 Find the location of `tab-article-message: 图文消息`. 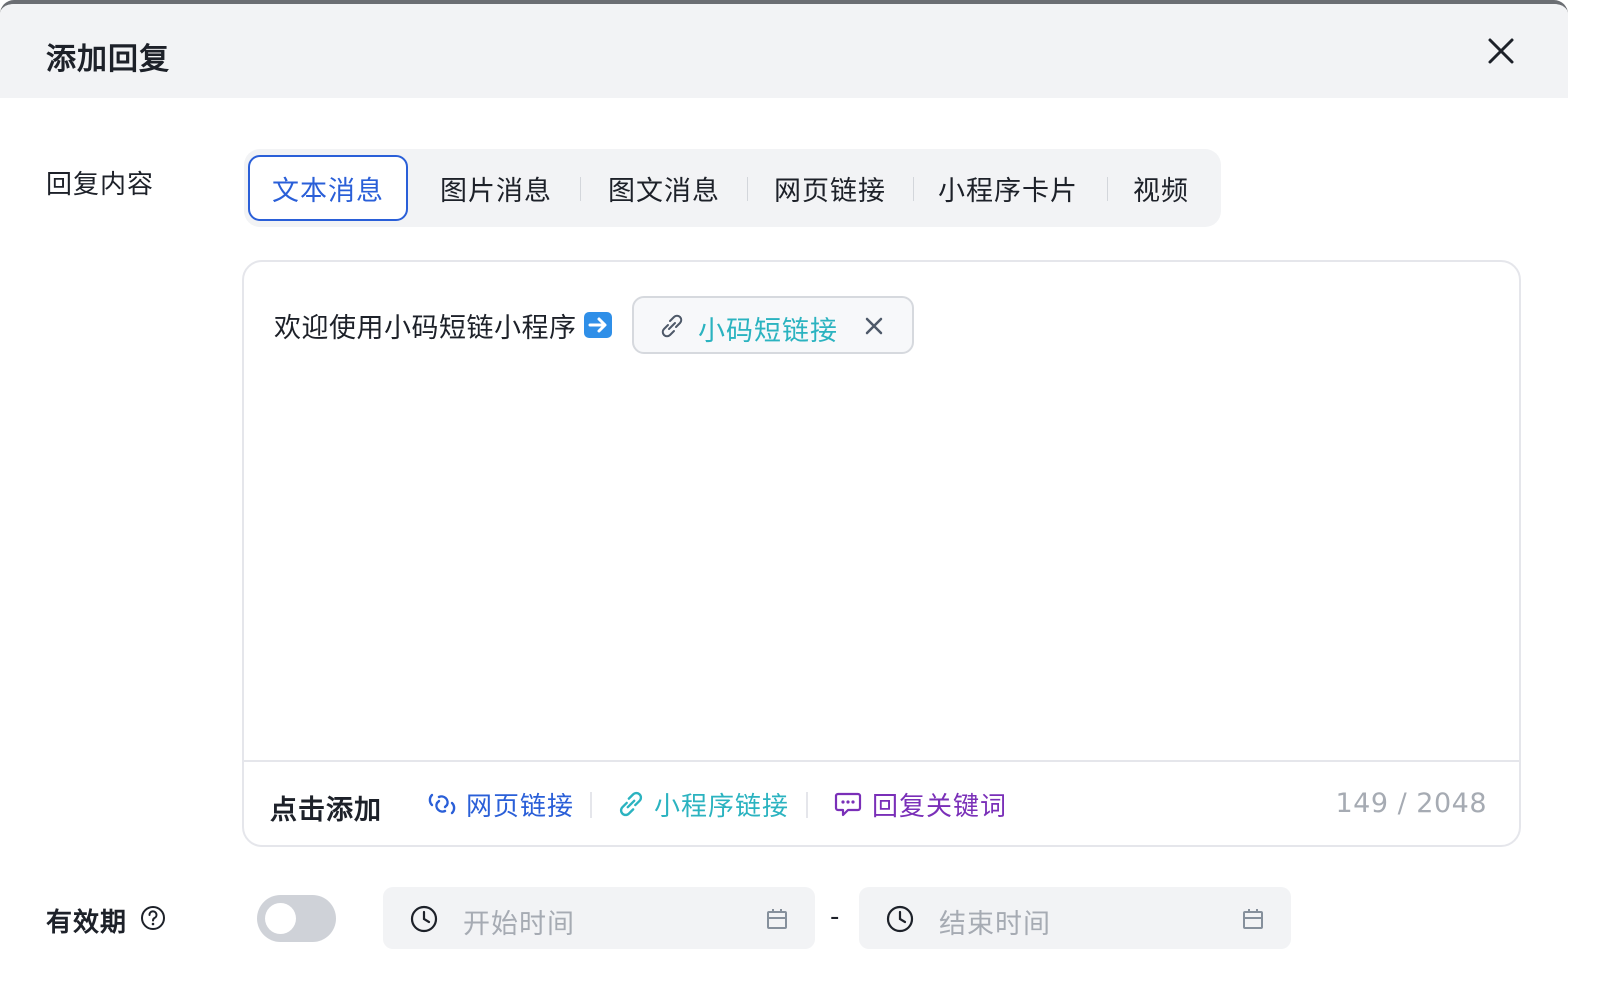

tab-article-message: 图文消息 is located at coordinates (664, 188).